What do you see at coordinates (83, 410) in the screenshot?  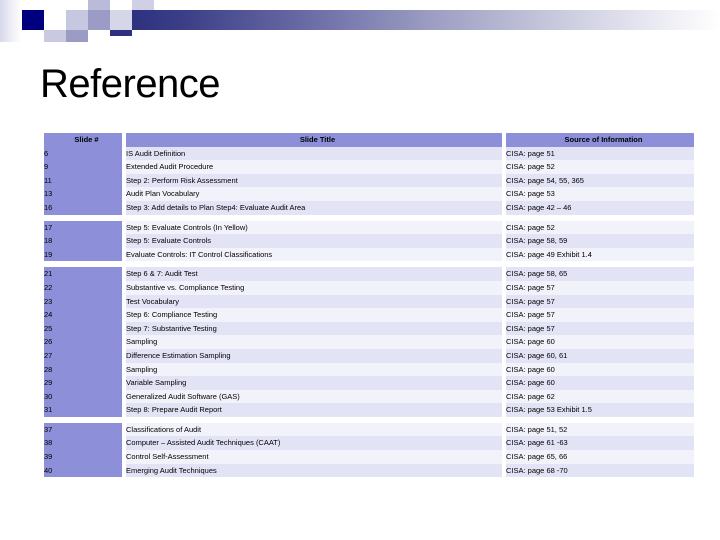 I see `cell-slide-number: 31` at bounding box center [83, 410].